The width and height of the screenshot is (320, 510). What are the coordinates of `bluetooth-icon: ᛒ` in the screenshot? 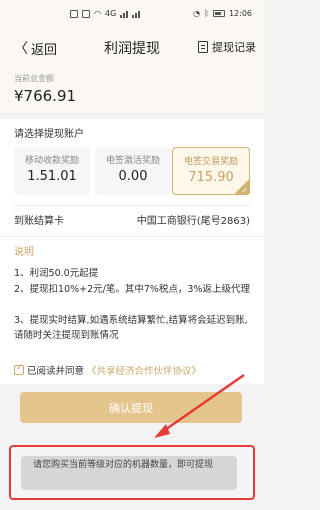 It's located at (206, 13).